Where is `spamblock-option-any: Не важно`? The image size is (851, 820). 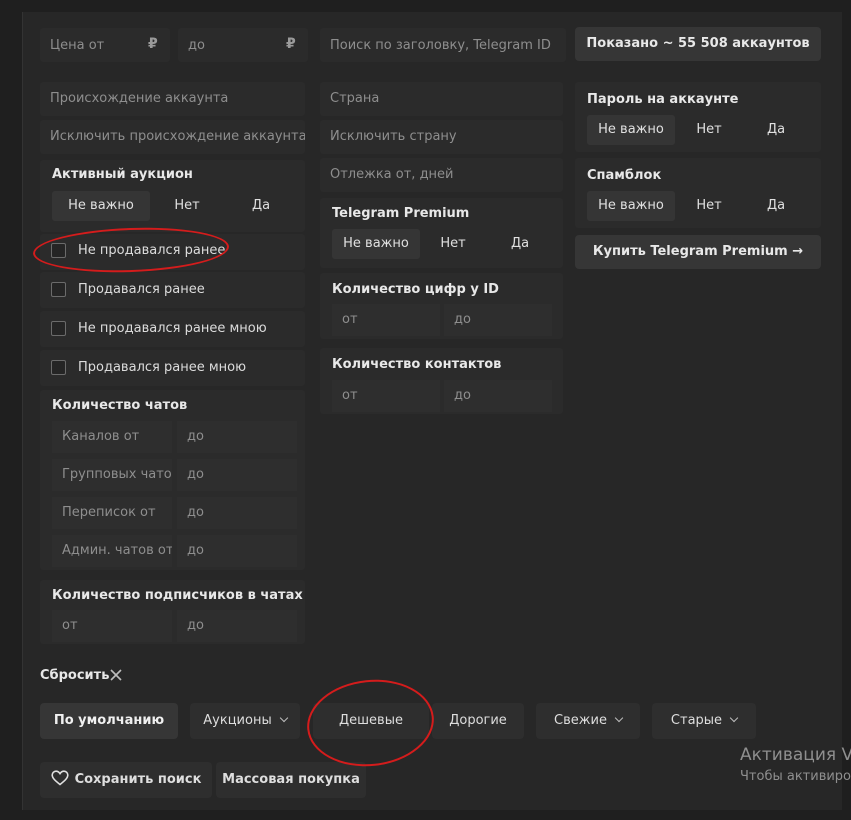
spamblock-option-any: Не важно is located at coordinates (631, 206).